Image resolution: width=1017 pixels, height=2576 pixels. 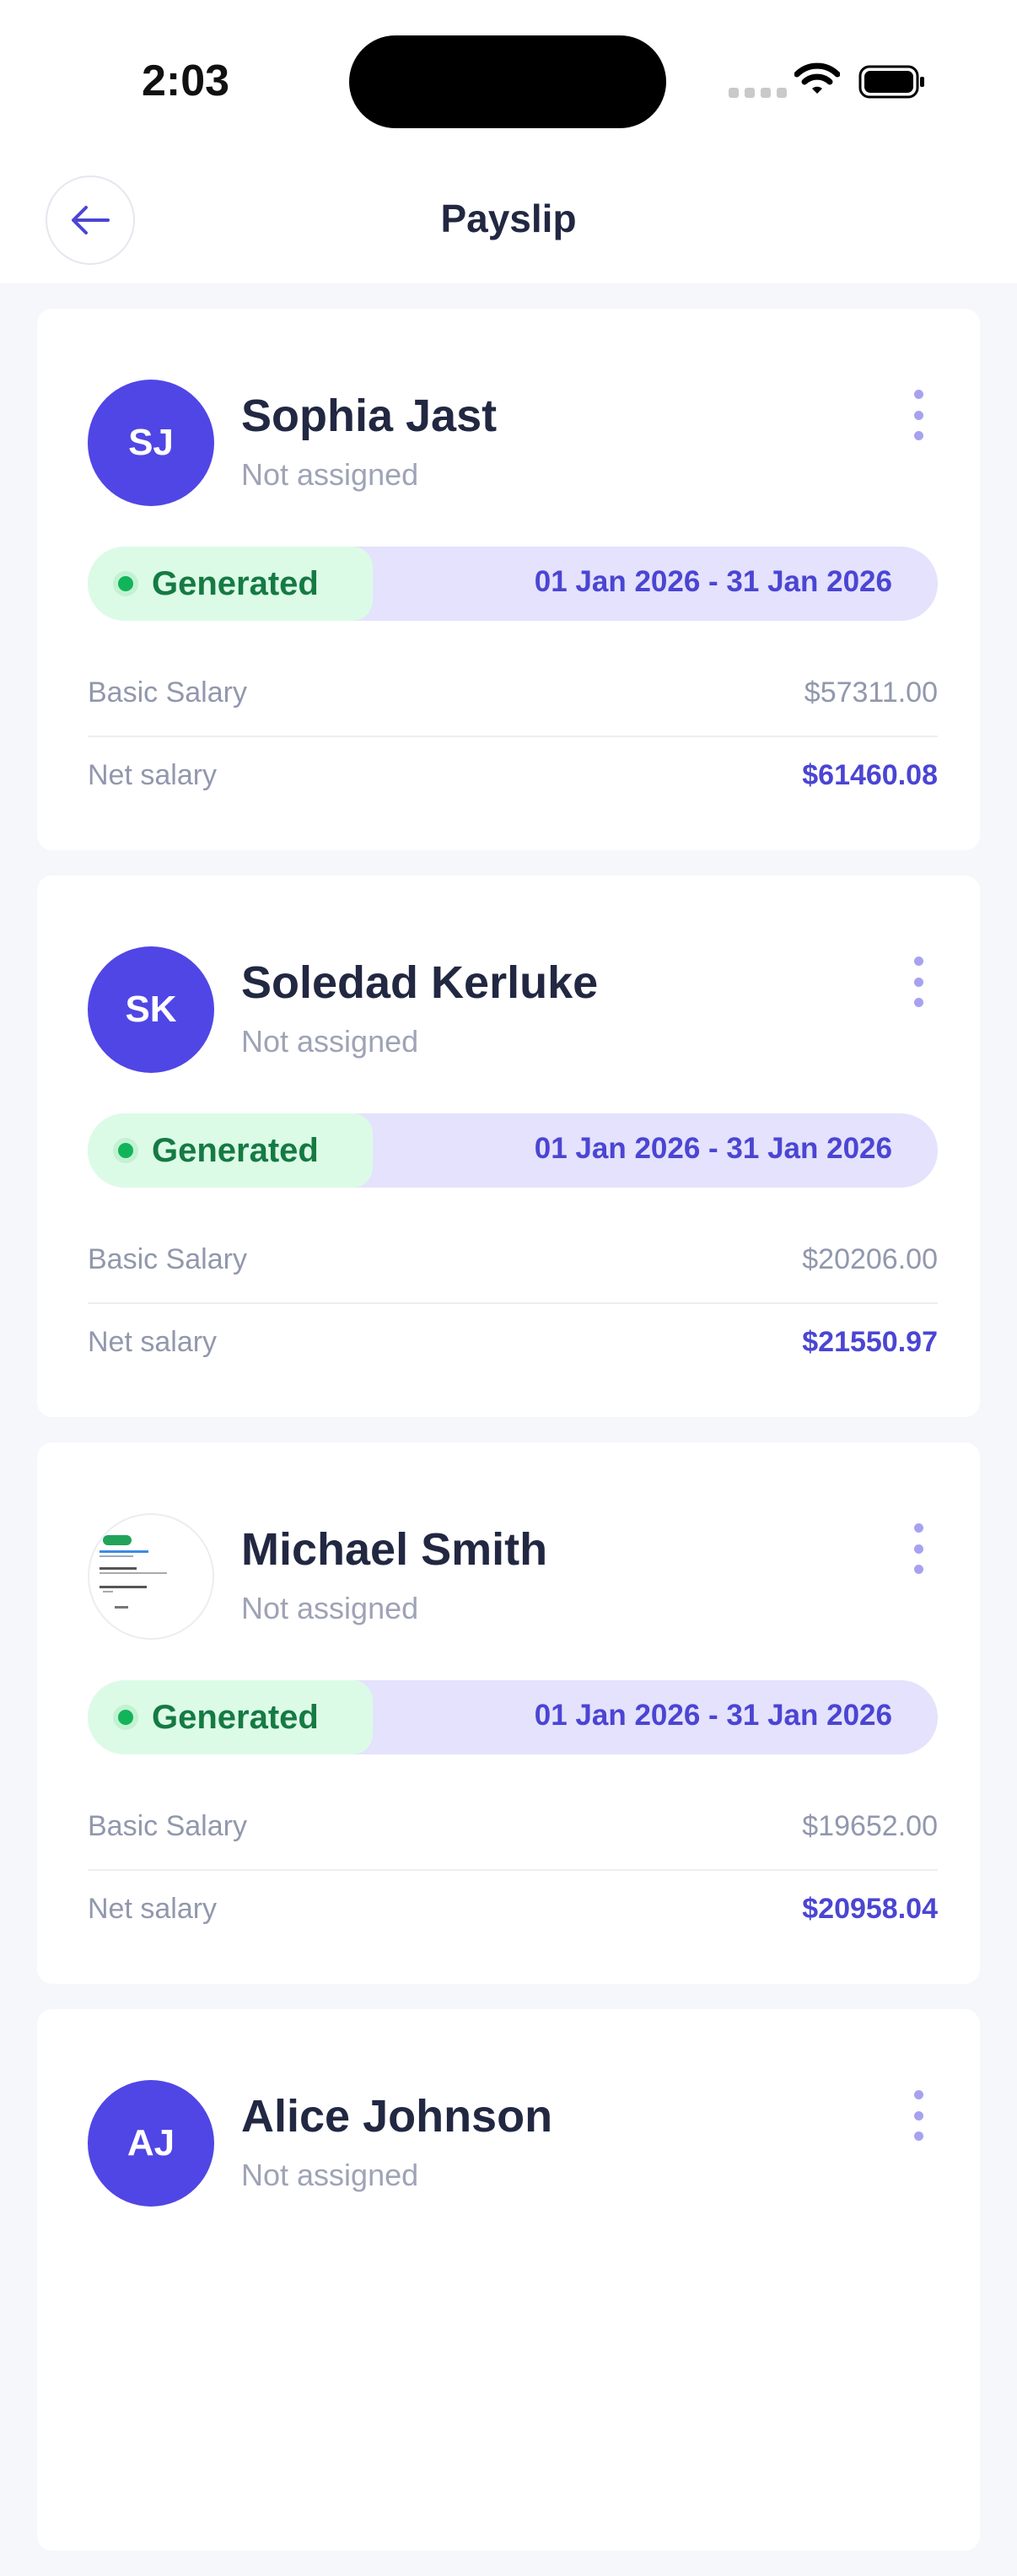 I want to click on page-title: Payslip, so click(x=508, y=218).